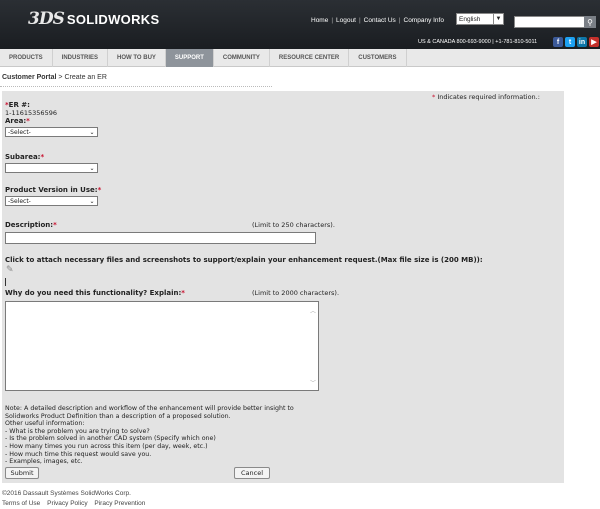  Describe the element at coordinates (51, 168) in the screenshot. I see `subarea-select: ⌄` at that location.